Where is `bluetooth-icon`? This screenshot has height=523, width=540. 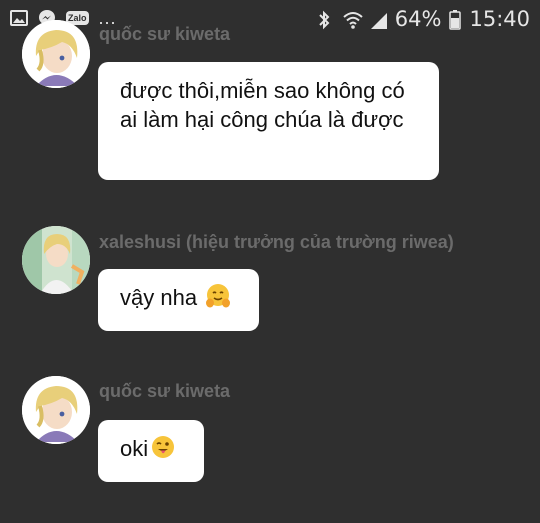 bluetooth-icon is located at coordinates (326, 20).